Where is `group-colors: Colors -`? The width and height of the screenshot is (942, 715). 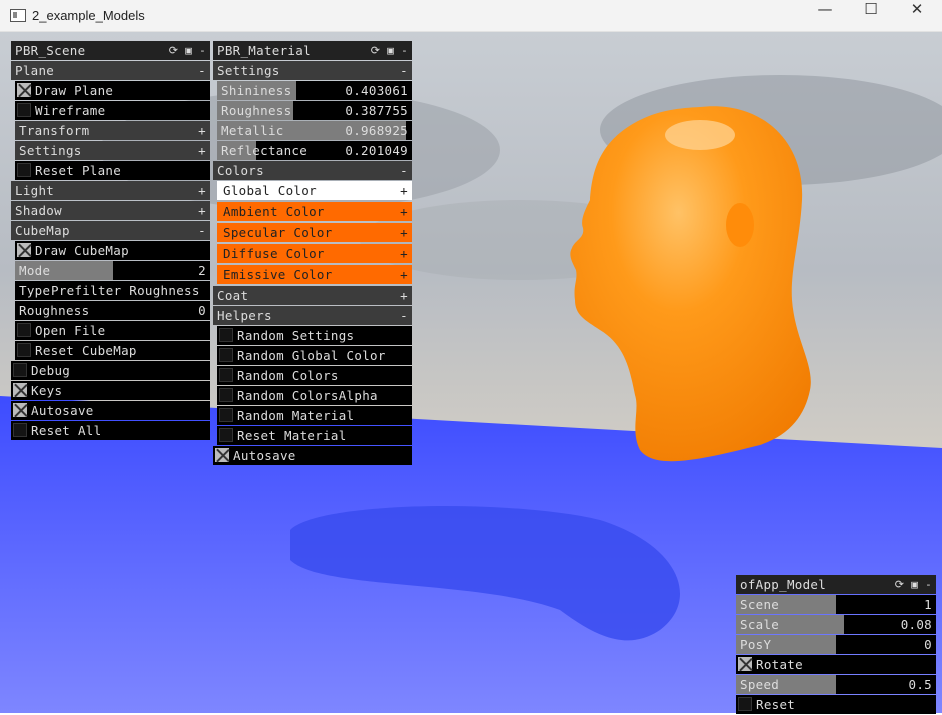
group-colors: Colors - is located at coordinates (312, 170).